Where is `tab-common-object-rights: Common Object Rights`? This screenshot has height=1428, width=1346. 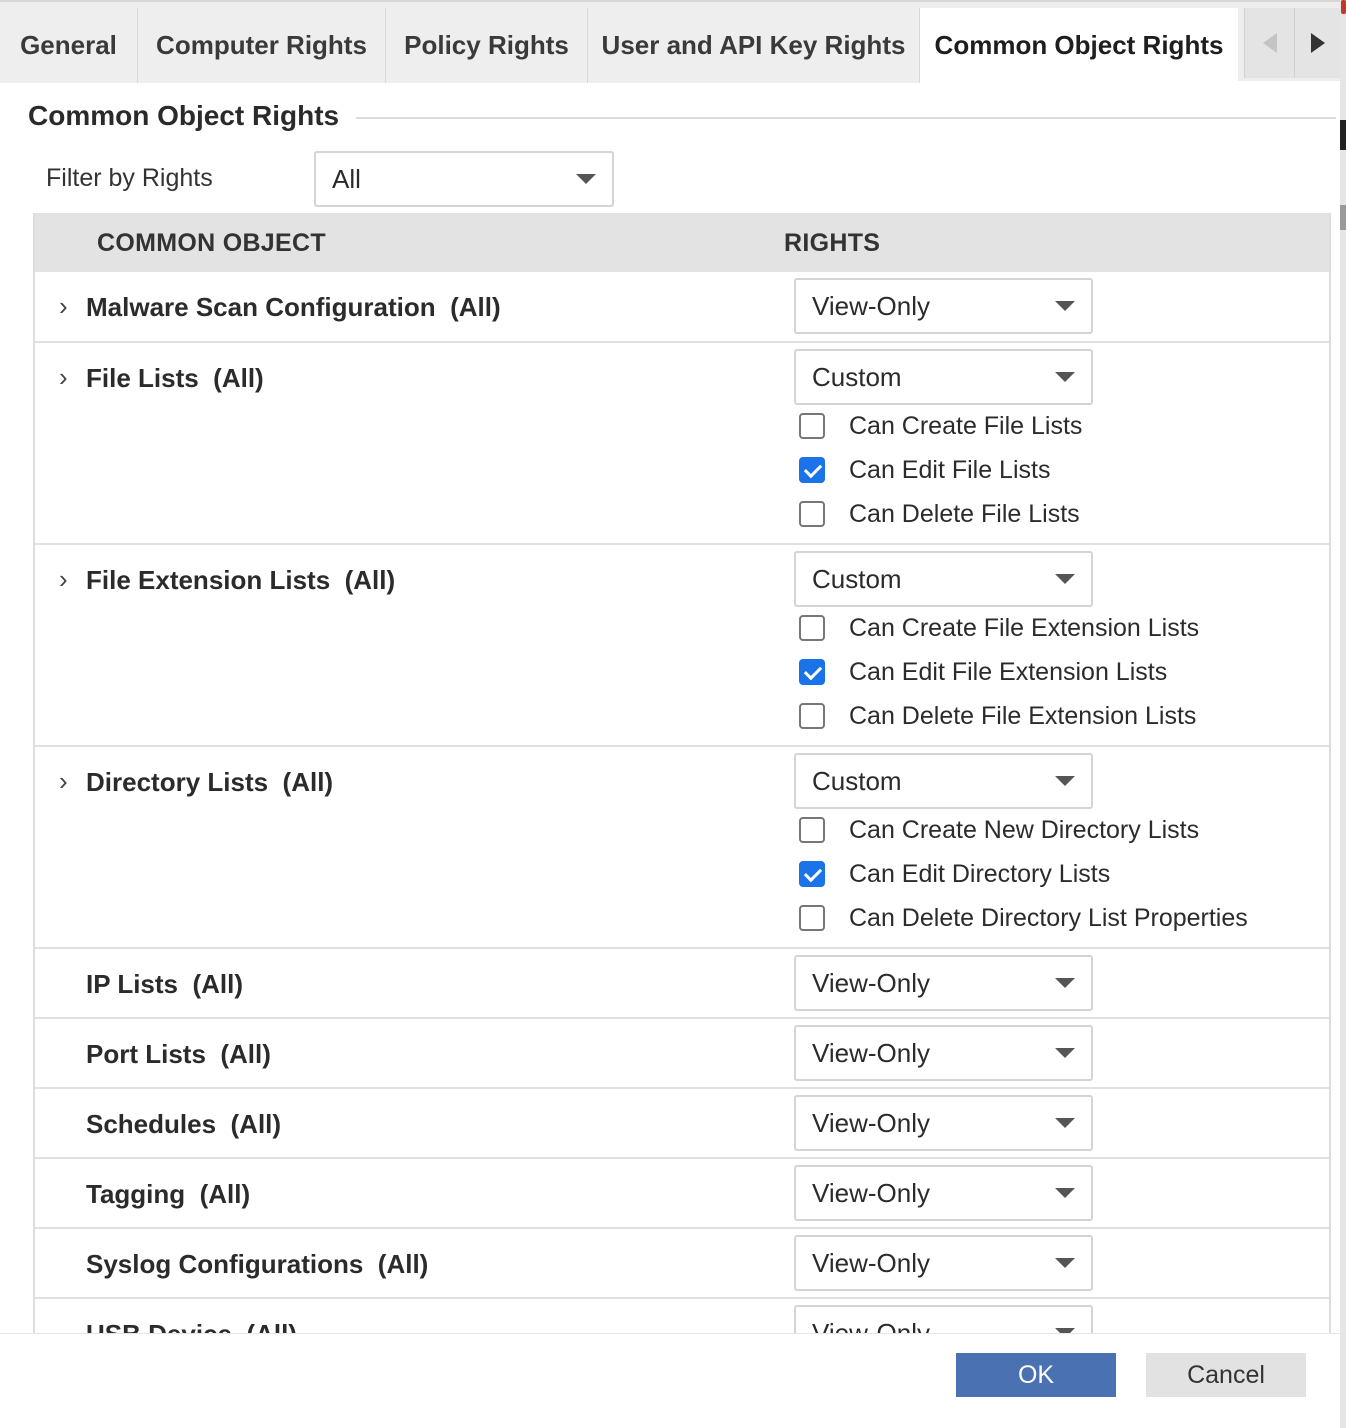
tab-common-object-rights: Common Object Rights is located at coordinates (1079, 45).